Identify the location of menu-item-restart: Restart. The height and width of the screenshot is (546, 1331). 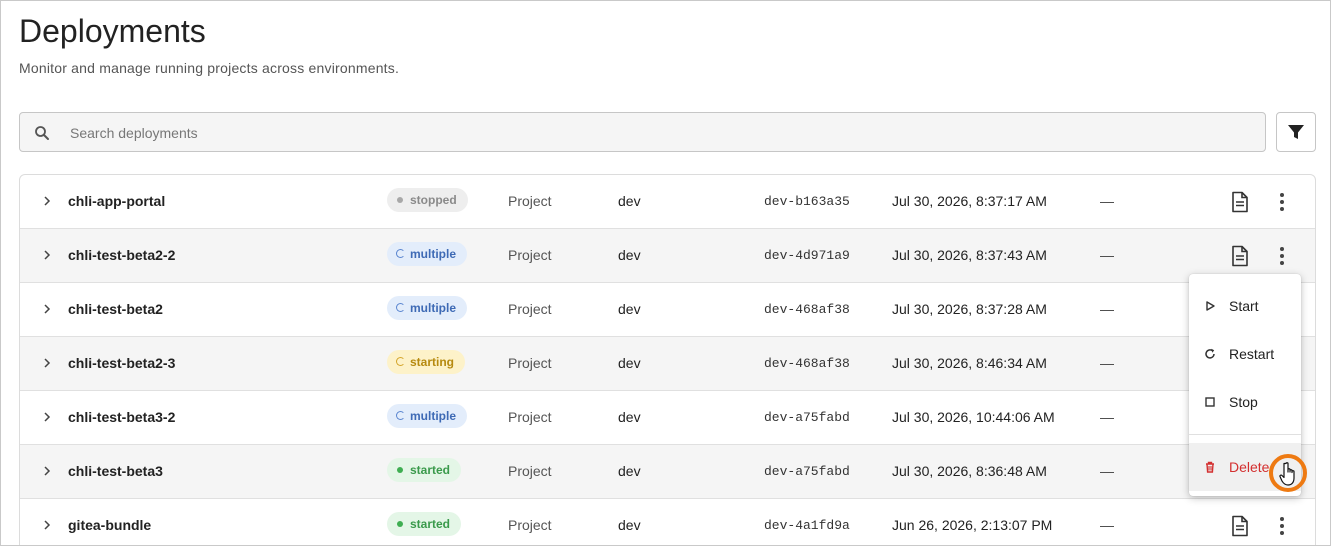
(1245, 354).